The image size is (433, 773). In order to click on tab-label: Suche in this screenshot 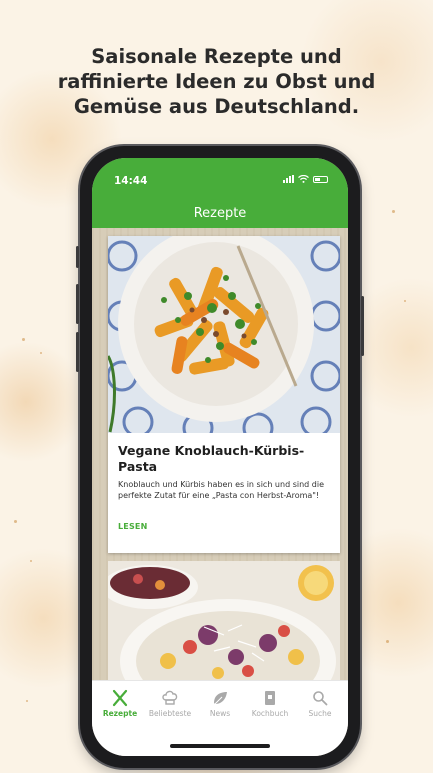, I will do `click(320, 713)`.